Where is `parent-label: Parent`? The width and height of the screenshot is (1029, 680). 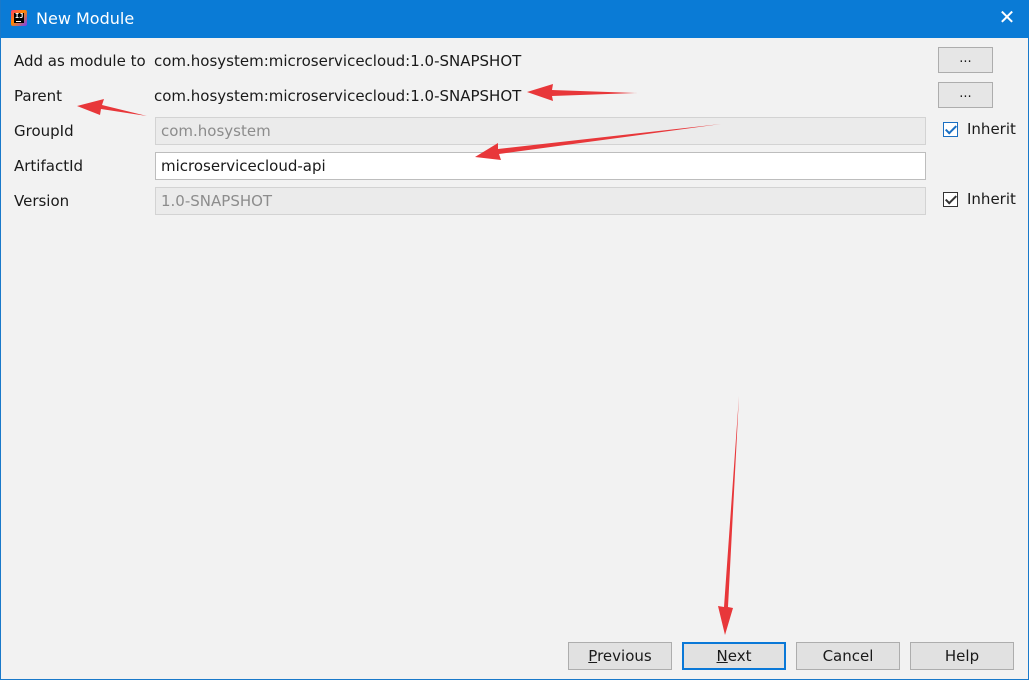
parent-label: Parent is located at coordinates (38, 96).